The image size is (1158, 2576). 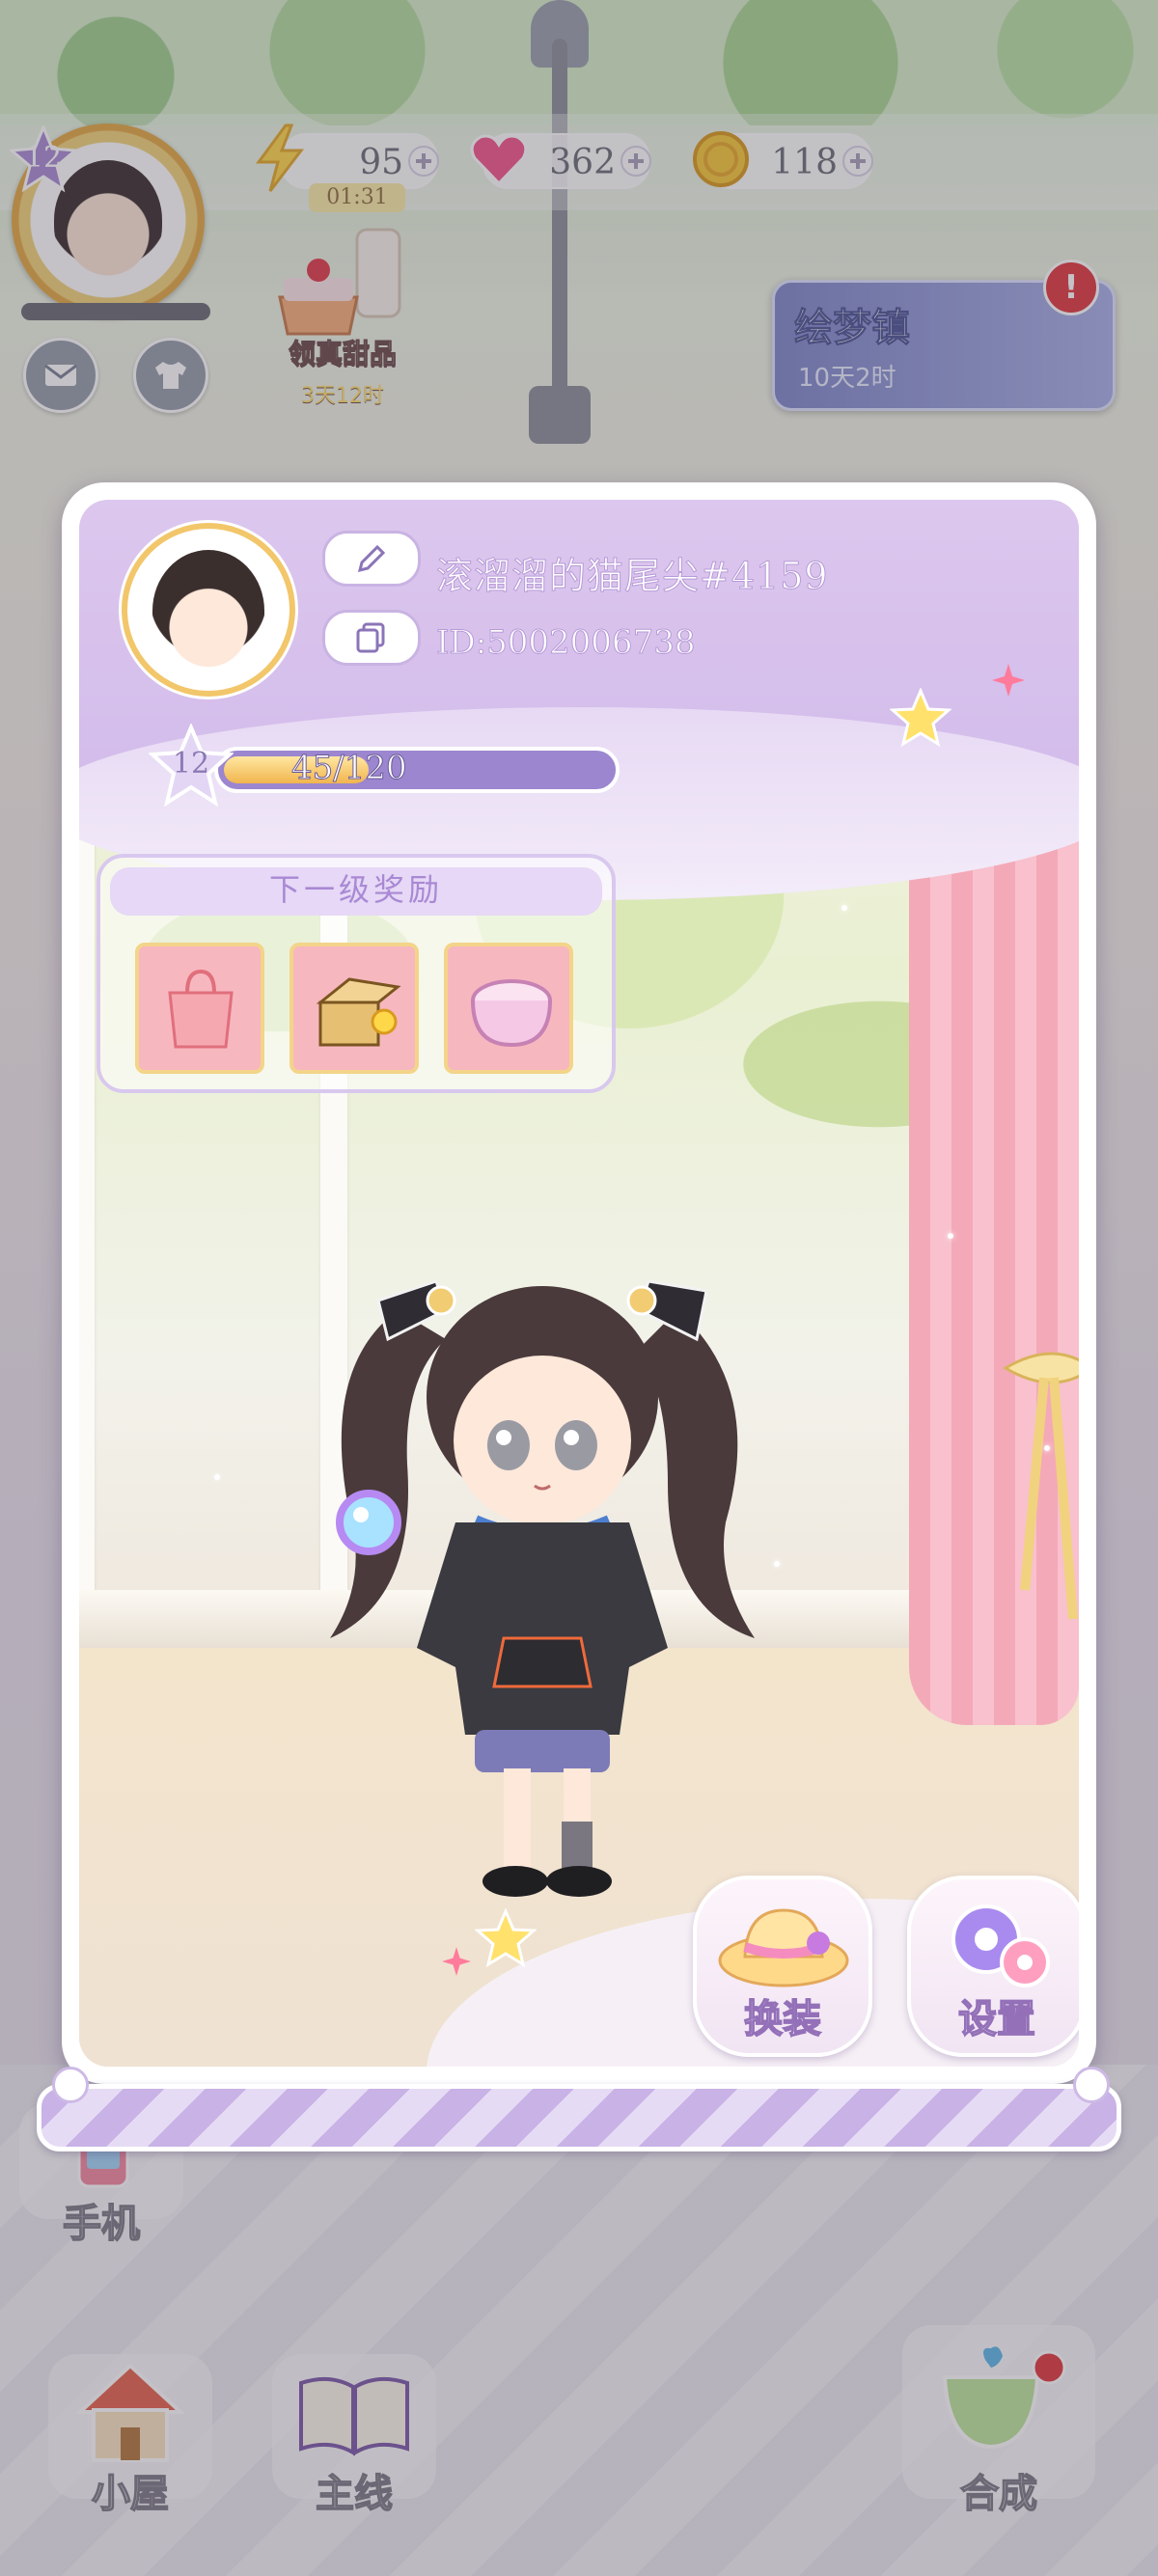 I want to click on profile-level-value: 12, so click(x=191, y=764).